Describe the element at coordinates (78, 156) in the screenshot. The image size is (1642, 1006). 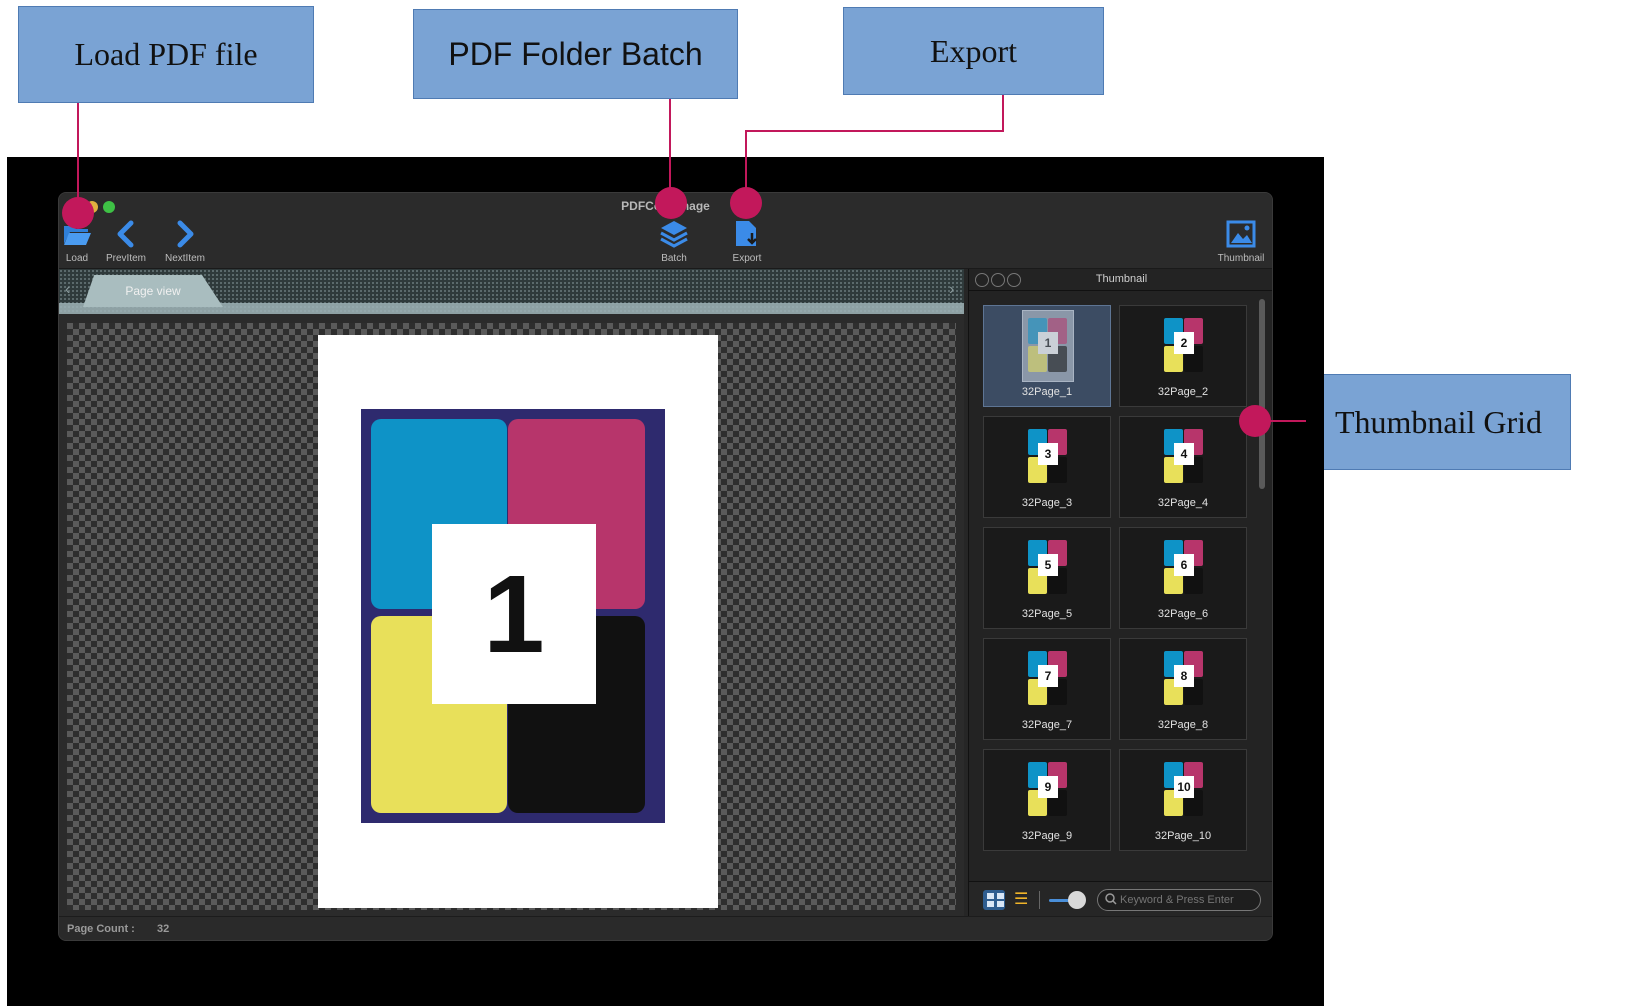
I see `leader-load` at that location.